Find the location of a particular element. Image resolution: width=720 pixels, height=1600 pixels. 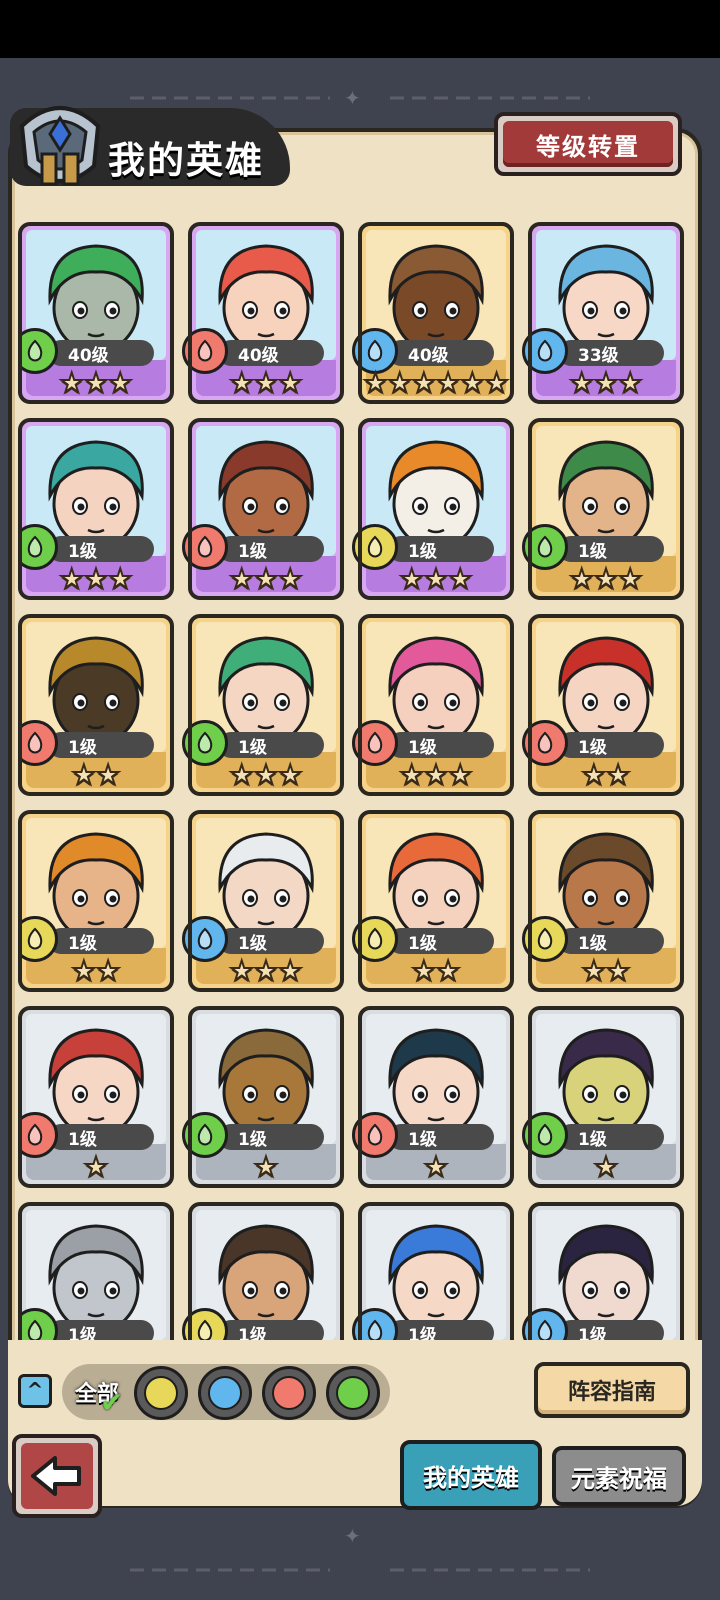

back-arrow-icon is located at coordinates (56, 1476).